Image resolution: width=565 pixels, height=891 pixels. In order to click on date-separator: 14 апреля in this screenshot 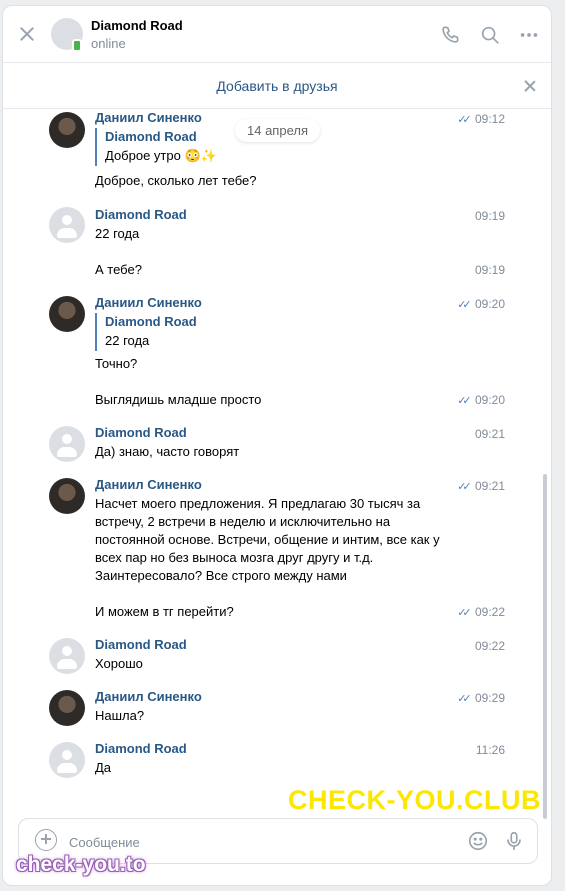, I will do `click(277, 130)`.